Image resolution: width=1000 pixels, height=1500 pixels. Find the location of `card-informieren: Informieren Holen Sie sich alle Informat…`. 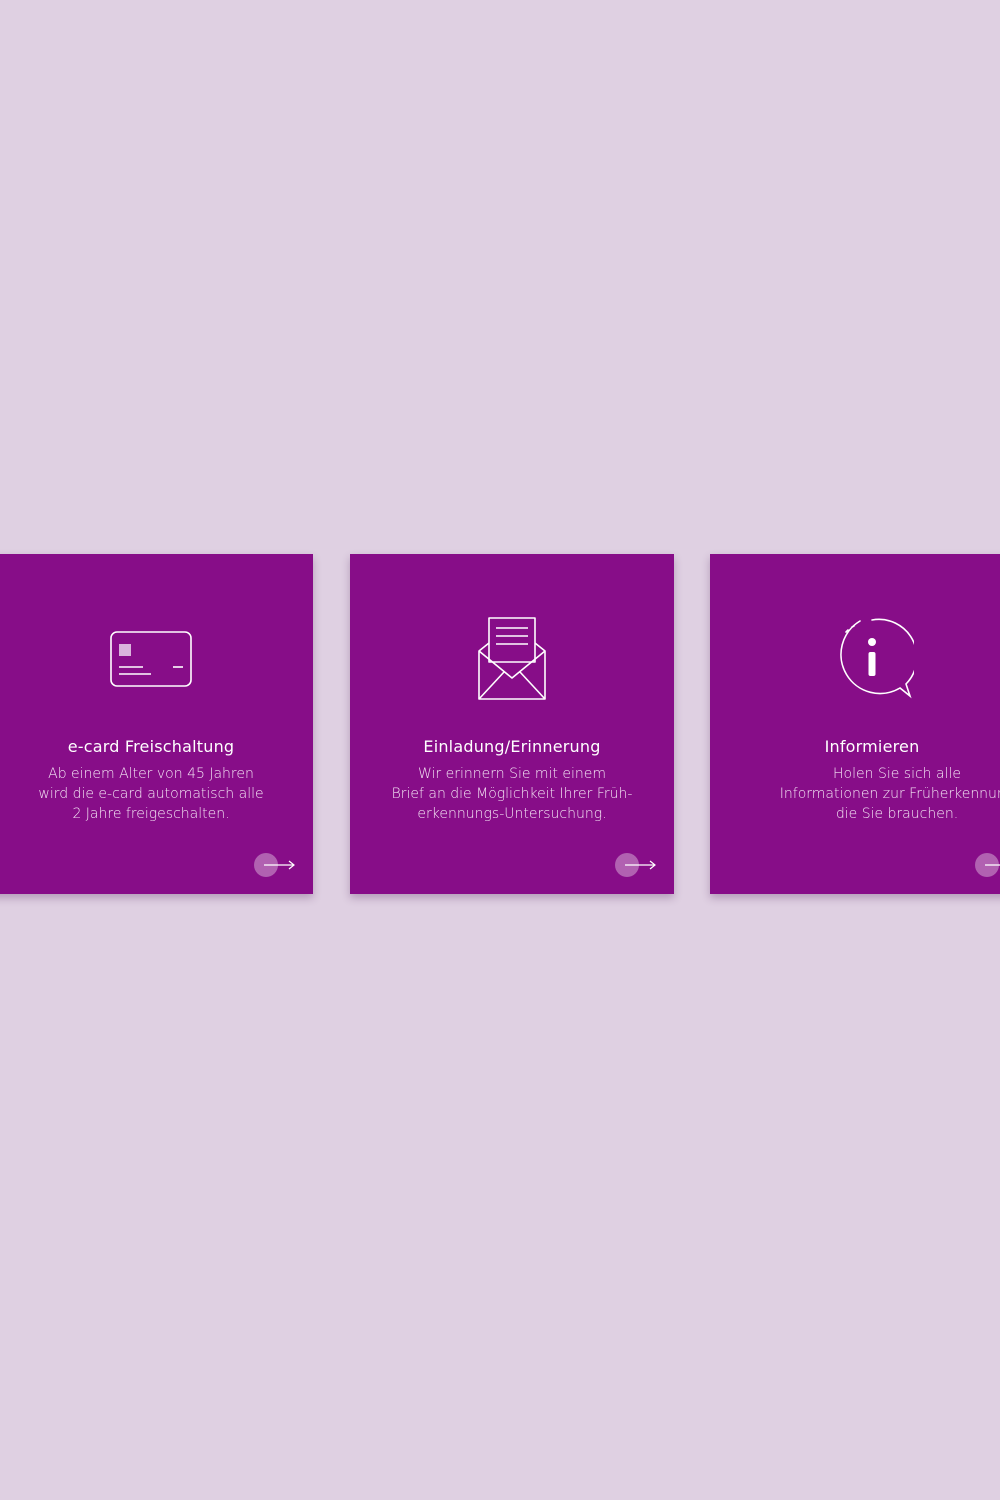

card-informieren: Informieren Holen Sie sich alle Informat… is located at coordinates (855, 724).